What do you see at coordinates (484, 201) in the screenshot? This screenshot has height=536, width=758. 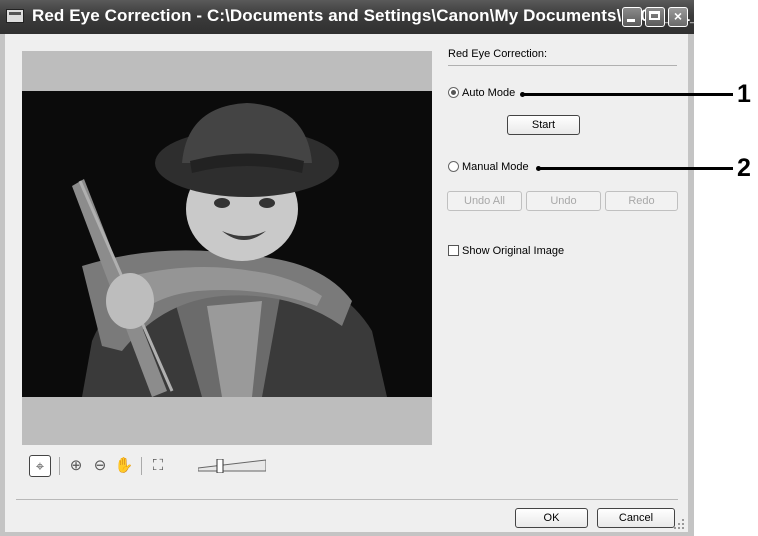 I see `undo-all-button: Undo All` at bounding box center [484, 201].